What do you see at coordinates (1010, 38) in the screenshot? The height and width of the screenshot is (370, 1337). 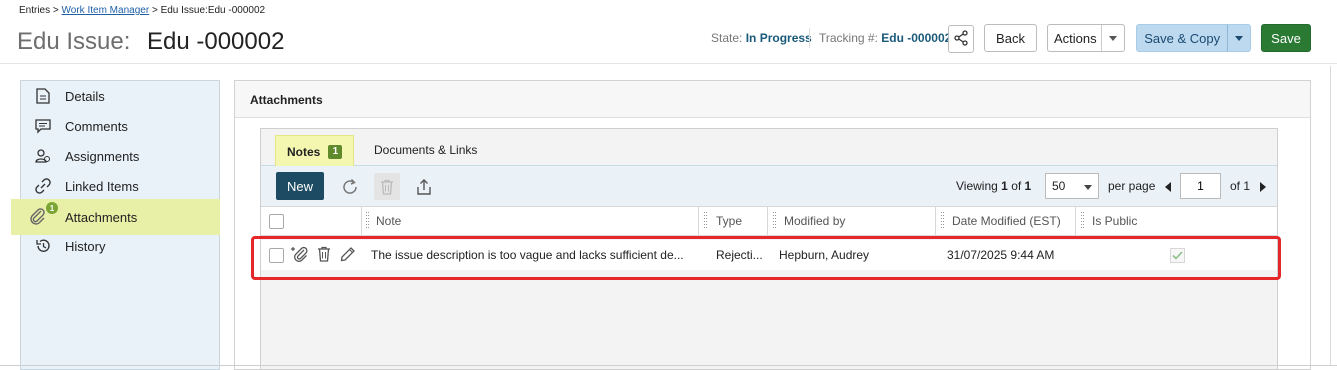 I see `back-button: Back` at bounding box center [1010, 38].